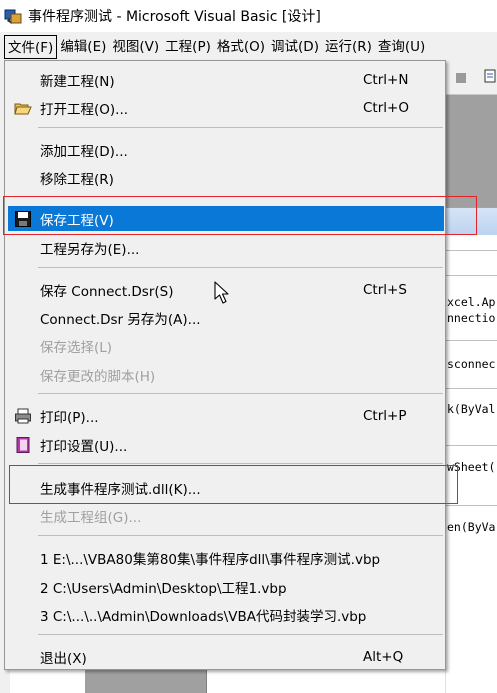  What do you see at coordinates (385, 415) in the screenshot?
I see `menu-item-shortcut: Ctrl+P` at bounding box center [385, 415].